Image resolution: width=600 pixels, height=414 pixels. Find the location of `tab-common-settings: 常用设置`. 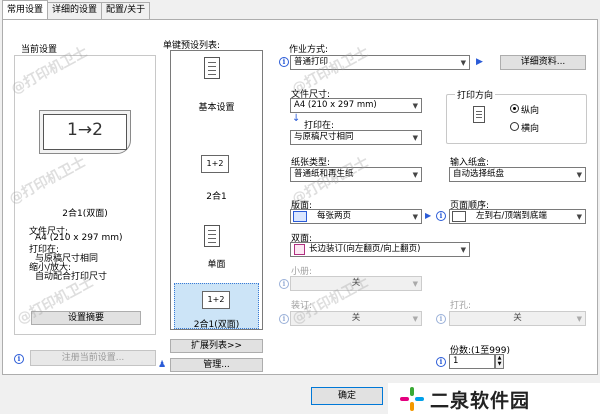

tab-common-settings: 常用设置 is located at coordinates (25, 9).